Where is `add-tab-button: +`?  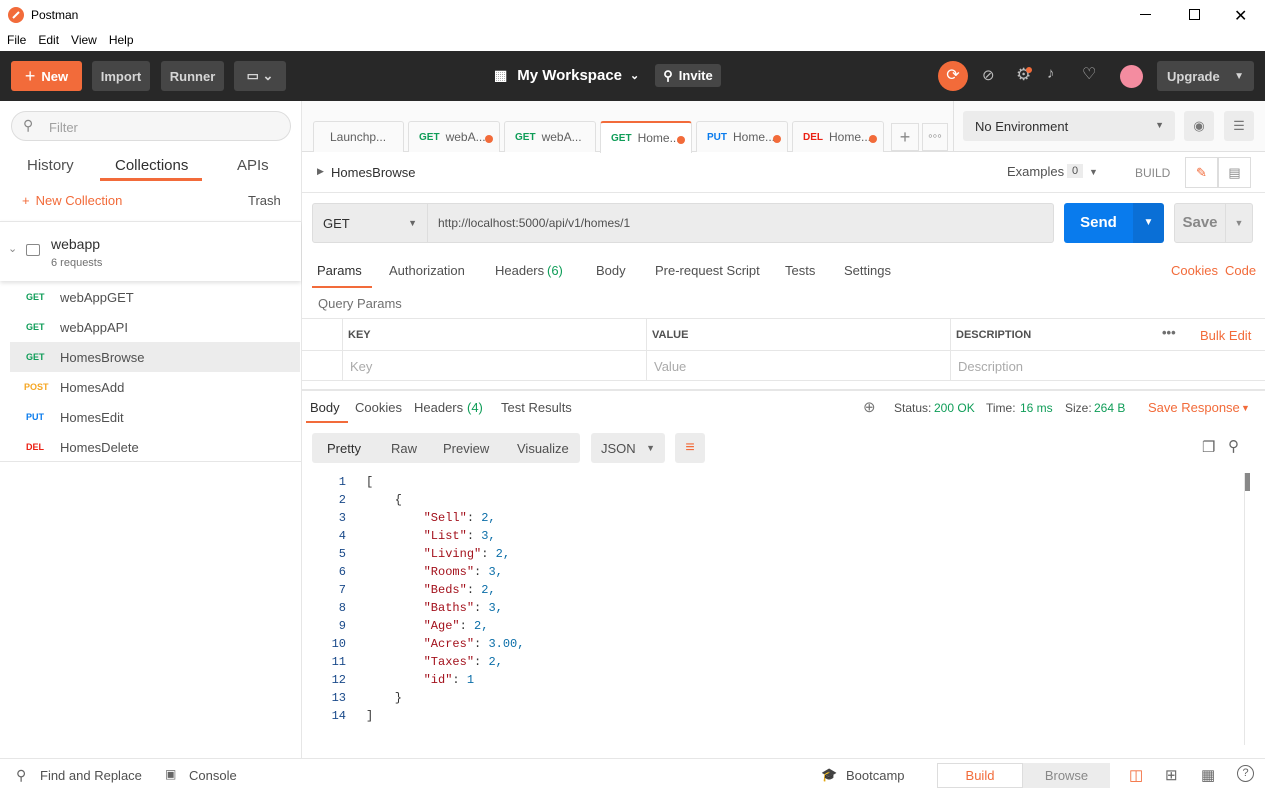 add-tab-button: + is located at coordinates (905, 137).